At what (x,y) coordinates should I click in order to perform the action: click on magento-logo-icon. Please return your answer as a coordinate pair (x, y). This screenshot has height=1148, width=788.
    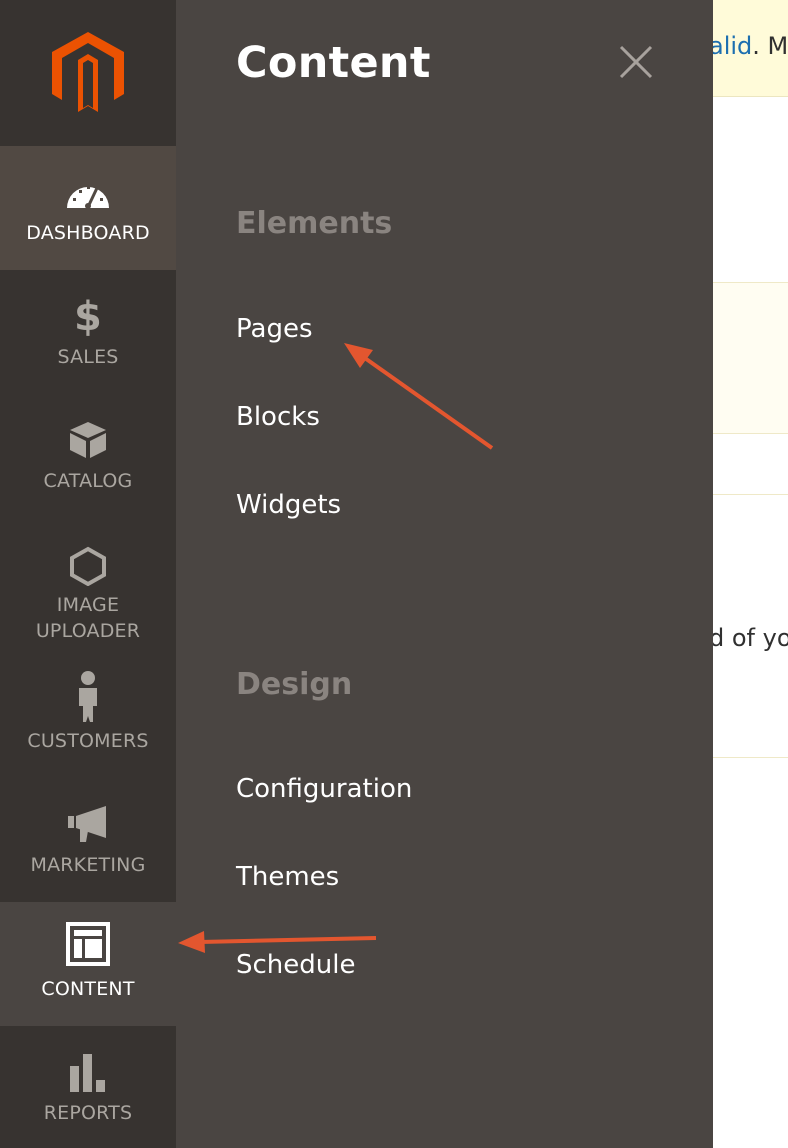
    Looking at the image, I should click on (88, 72).